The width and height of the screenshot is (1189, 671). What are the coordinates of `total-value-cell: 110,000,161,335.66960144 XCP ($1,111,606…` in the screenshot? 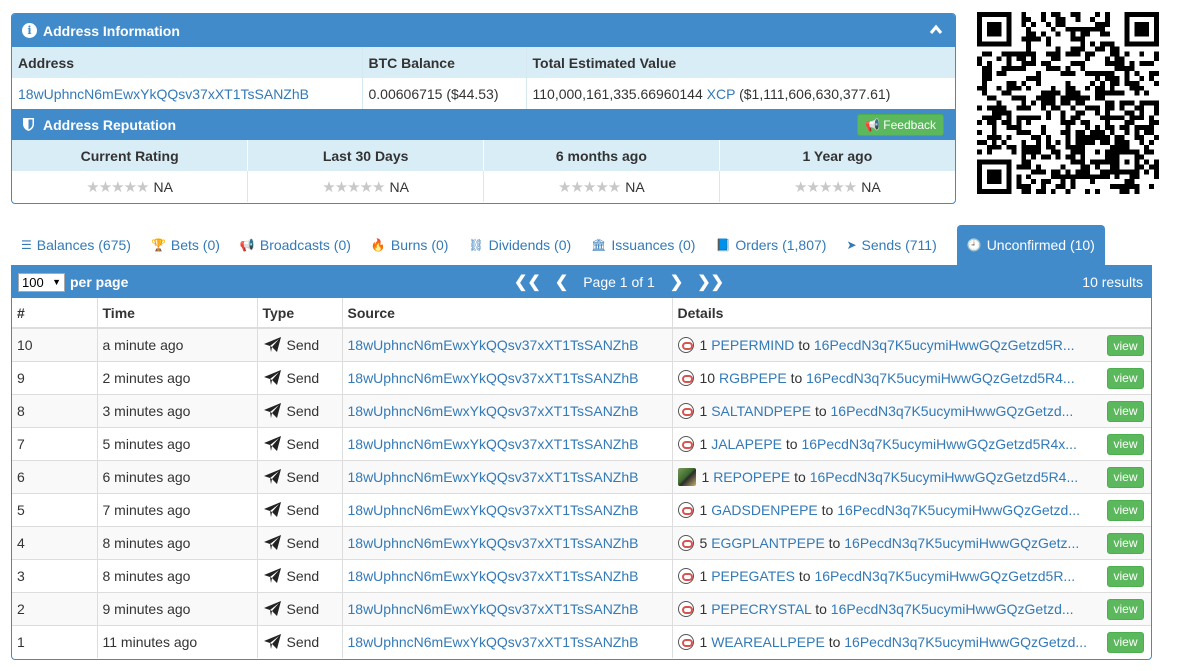 It's located at (740, 93).